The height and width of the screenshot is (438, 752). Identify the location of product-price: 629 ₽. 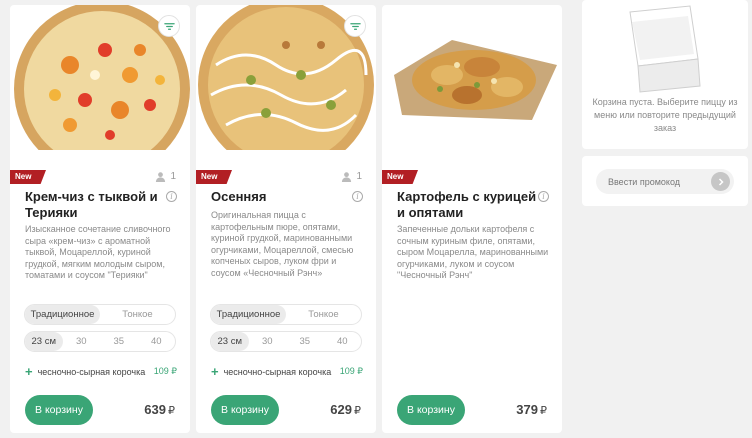
(345, 409).